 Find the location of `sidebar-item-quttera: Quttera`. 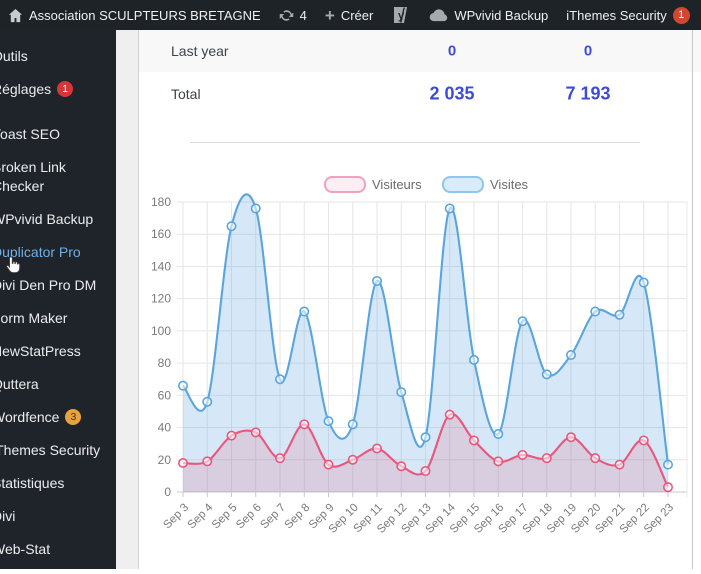

sidebar-item-quttera: Quttera is located at coordinates (58, 384).